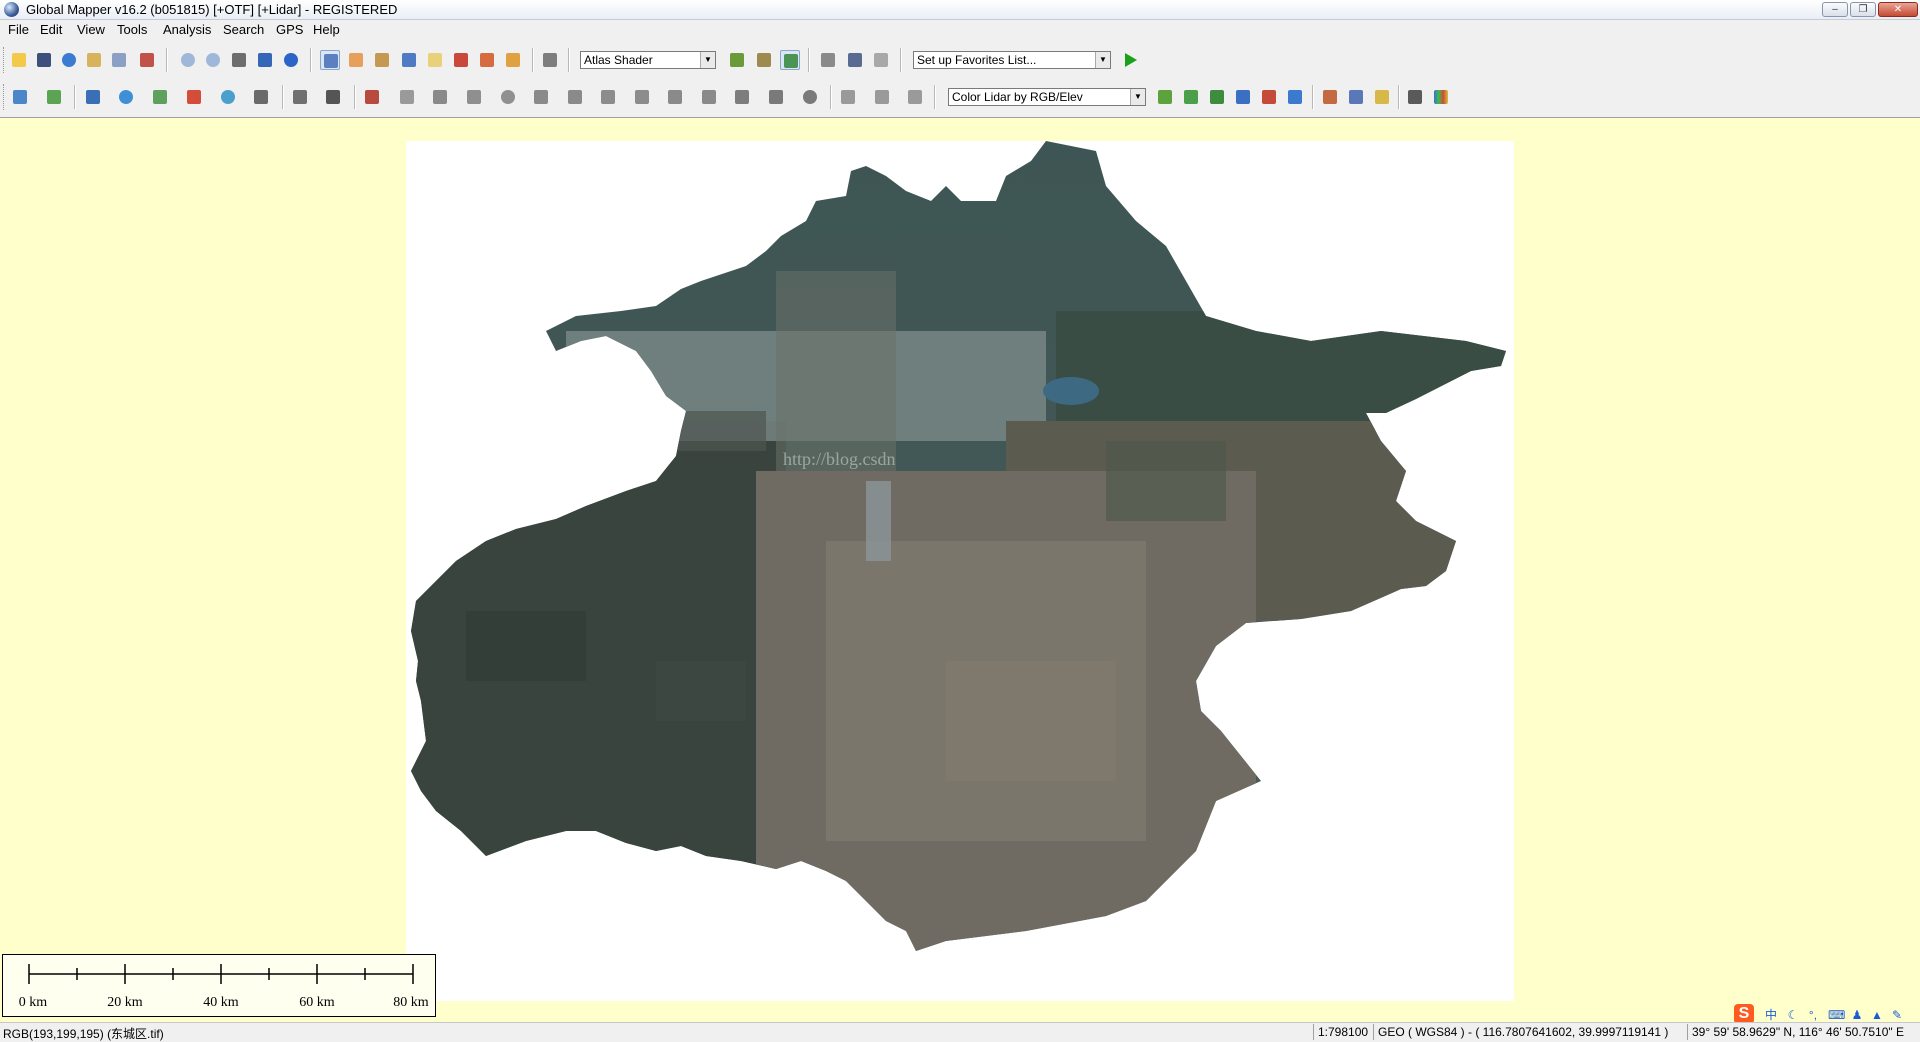  I want to click on hill-tool-icon, so click(440, 97).